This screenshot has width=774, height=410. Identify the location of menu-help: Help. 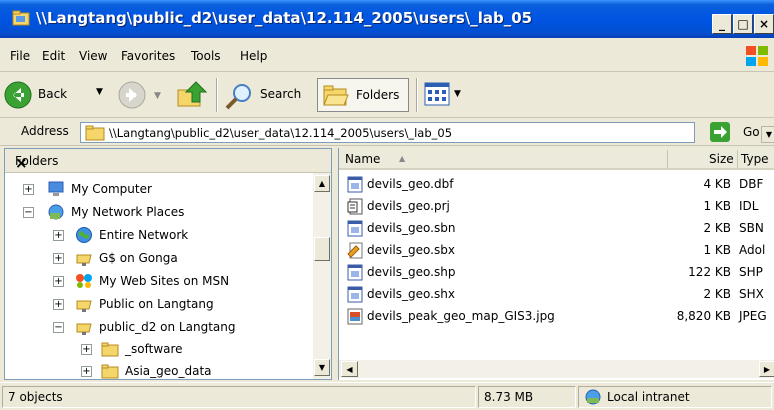
(253, 56).